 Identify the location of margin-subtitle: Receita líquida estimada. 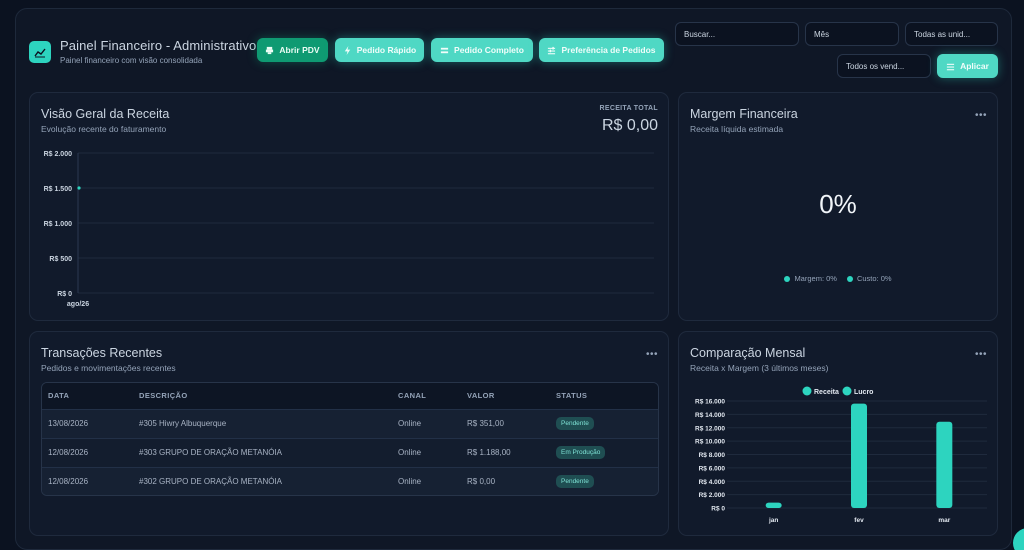
(737, 129).